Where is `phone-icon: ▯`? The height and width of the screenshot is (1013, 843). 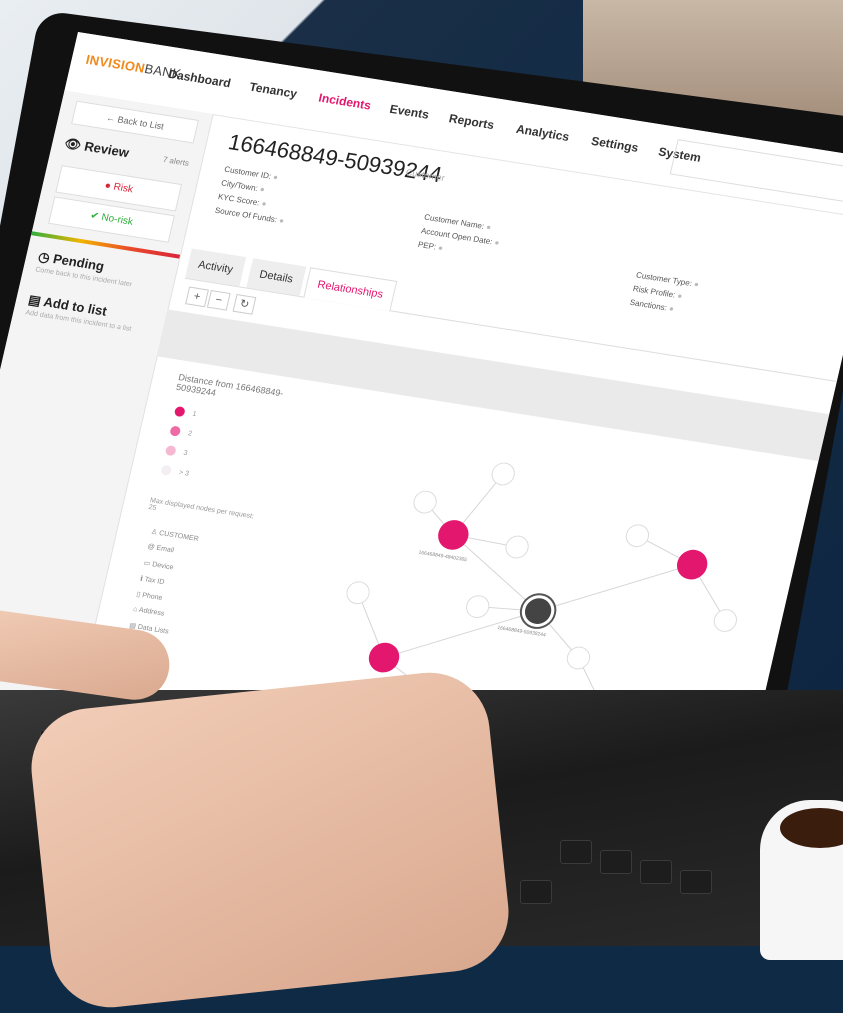
phone-icon: ▯ is located at coordinates (138, 595).